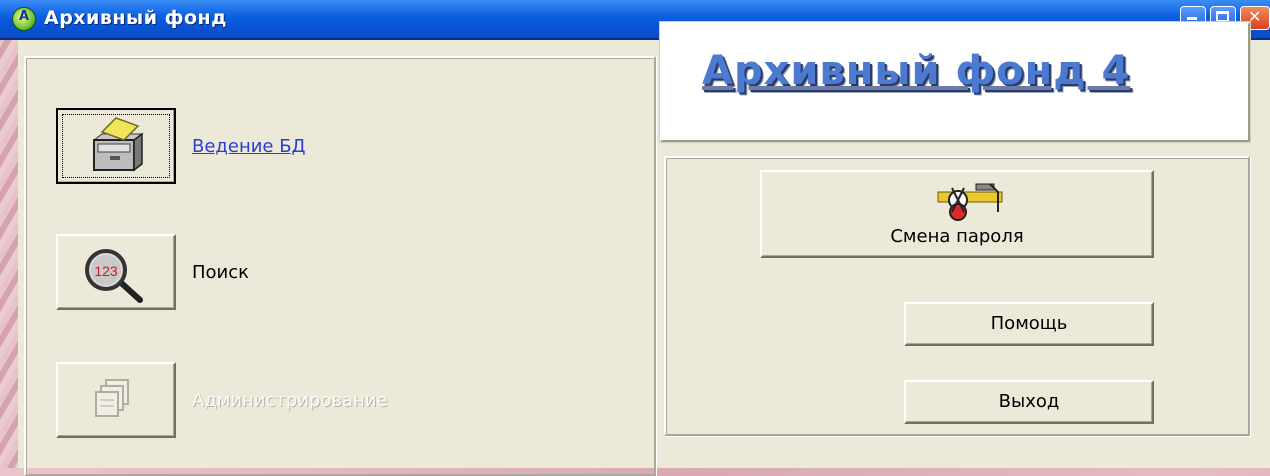 This screenshot has width=1270, height=476. I want to click on admin-button, so click(116, 400).